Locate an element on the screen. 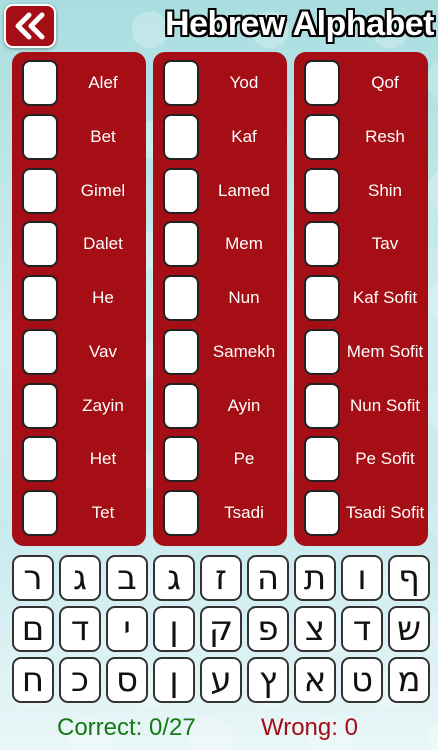 This screenshot has width=438, height=750. letter-tile: ף is located at coordinates (409, 578).